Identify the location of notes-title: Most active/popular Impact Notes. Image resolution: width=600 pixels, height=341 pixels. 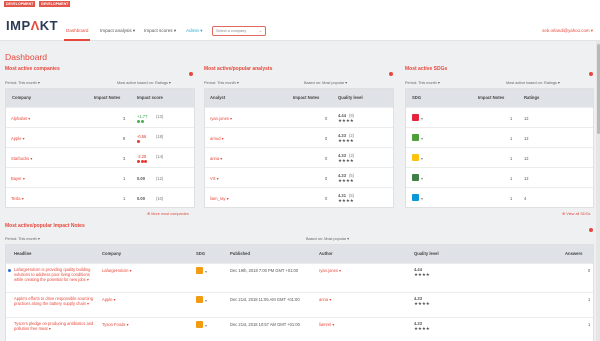
(45, 226).